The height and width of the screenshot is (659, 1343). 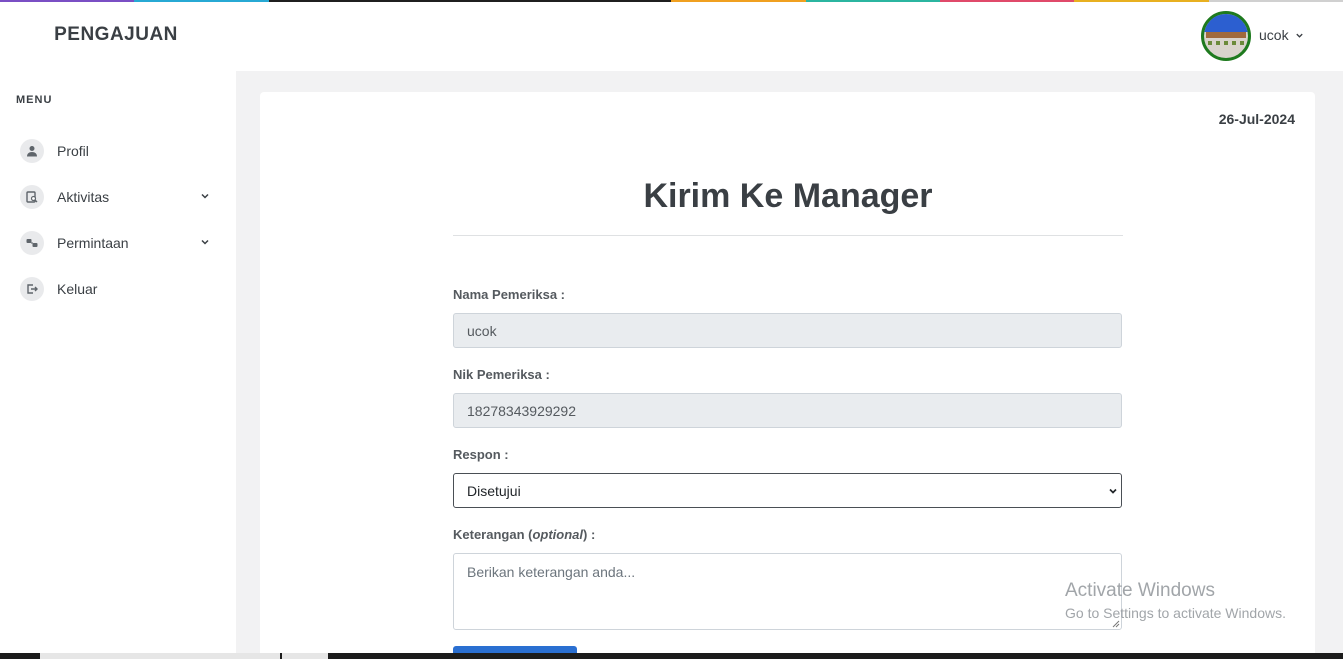 I want to click on nama-pemeriksa-field: ucok, so click(x=787, y=330).